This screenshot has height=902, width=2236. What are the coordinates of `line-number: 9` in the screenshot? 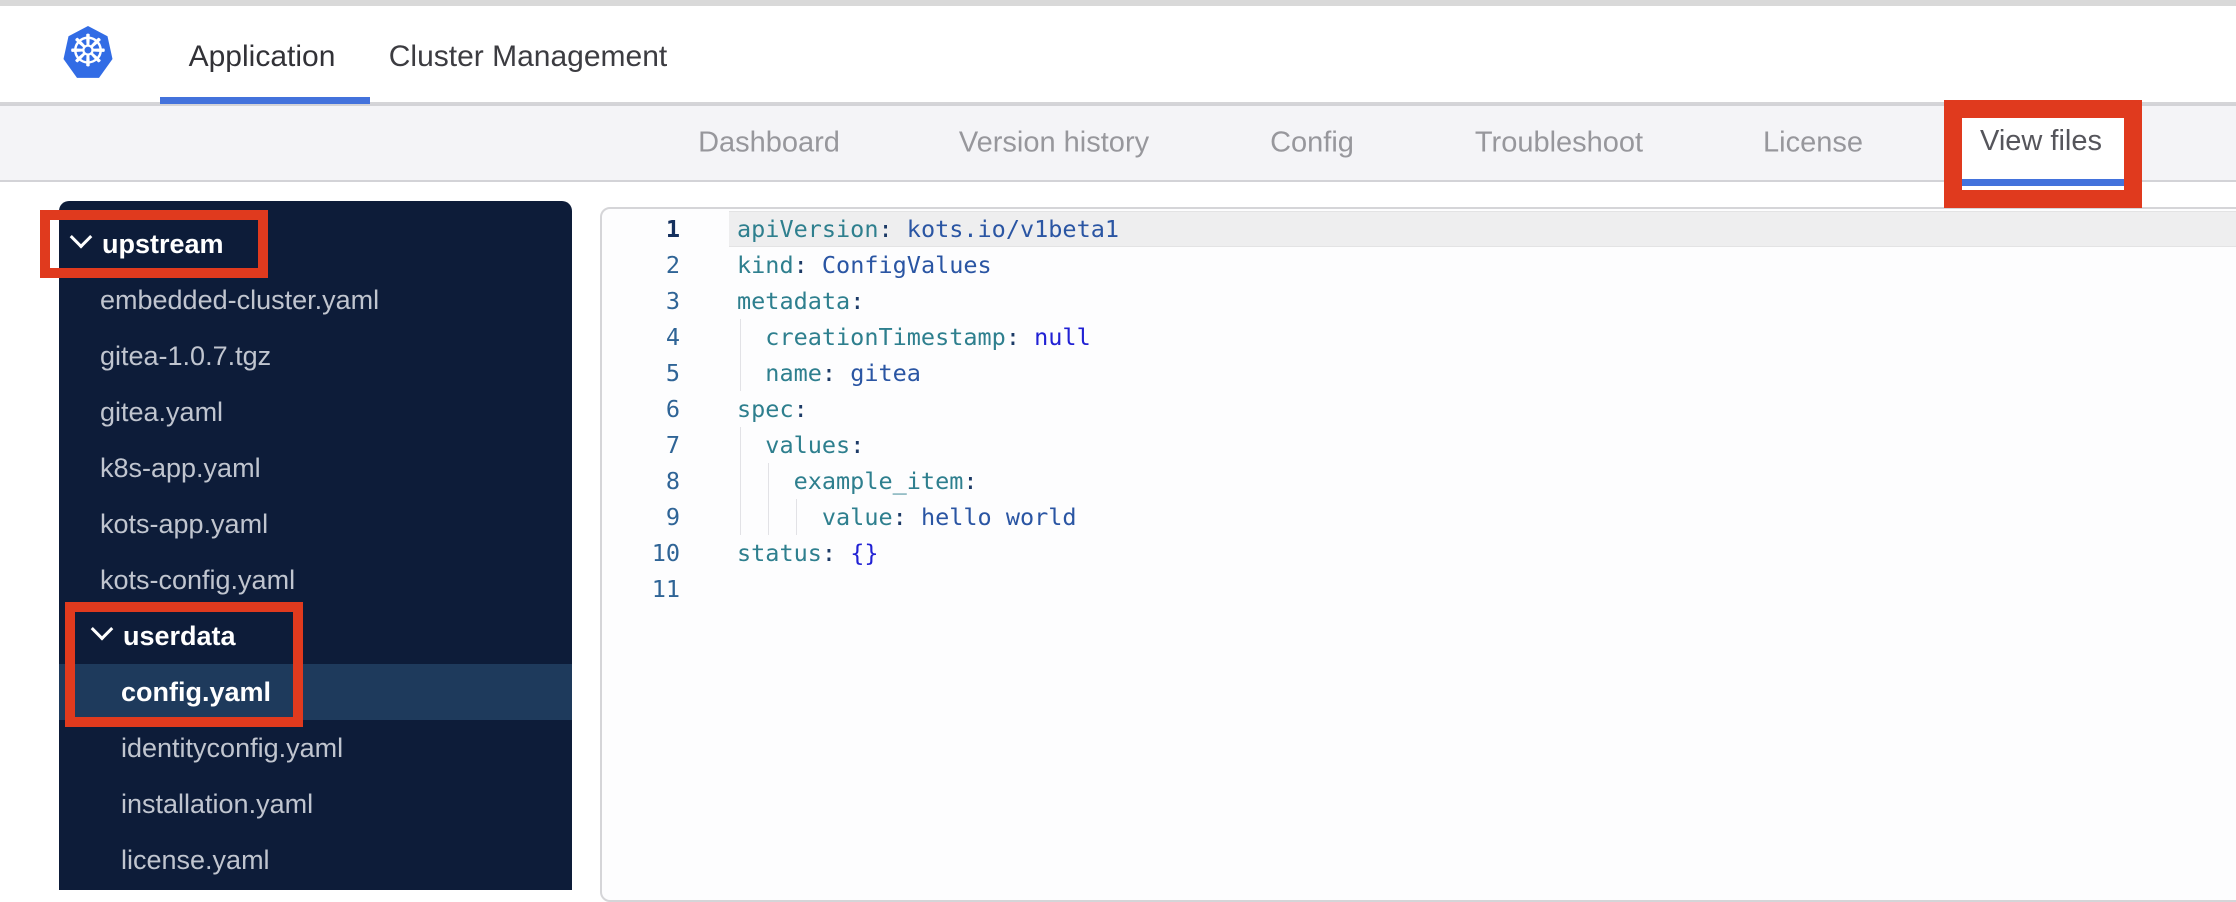 It's located at (672, 517).